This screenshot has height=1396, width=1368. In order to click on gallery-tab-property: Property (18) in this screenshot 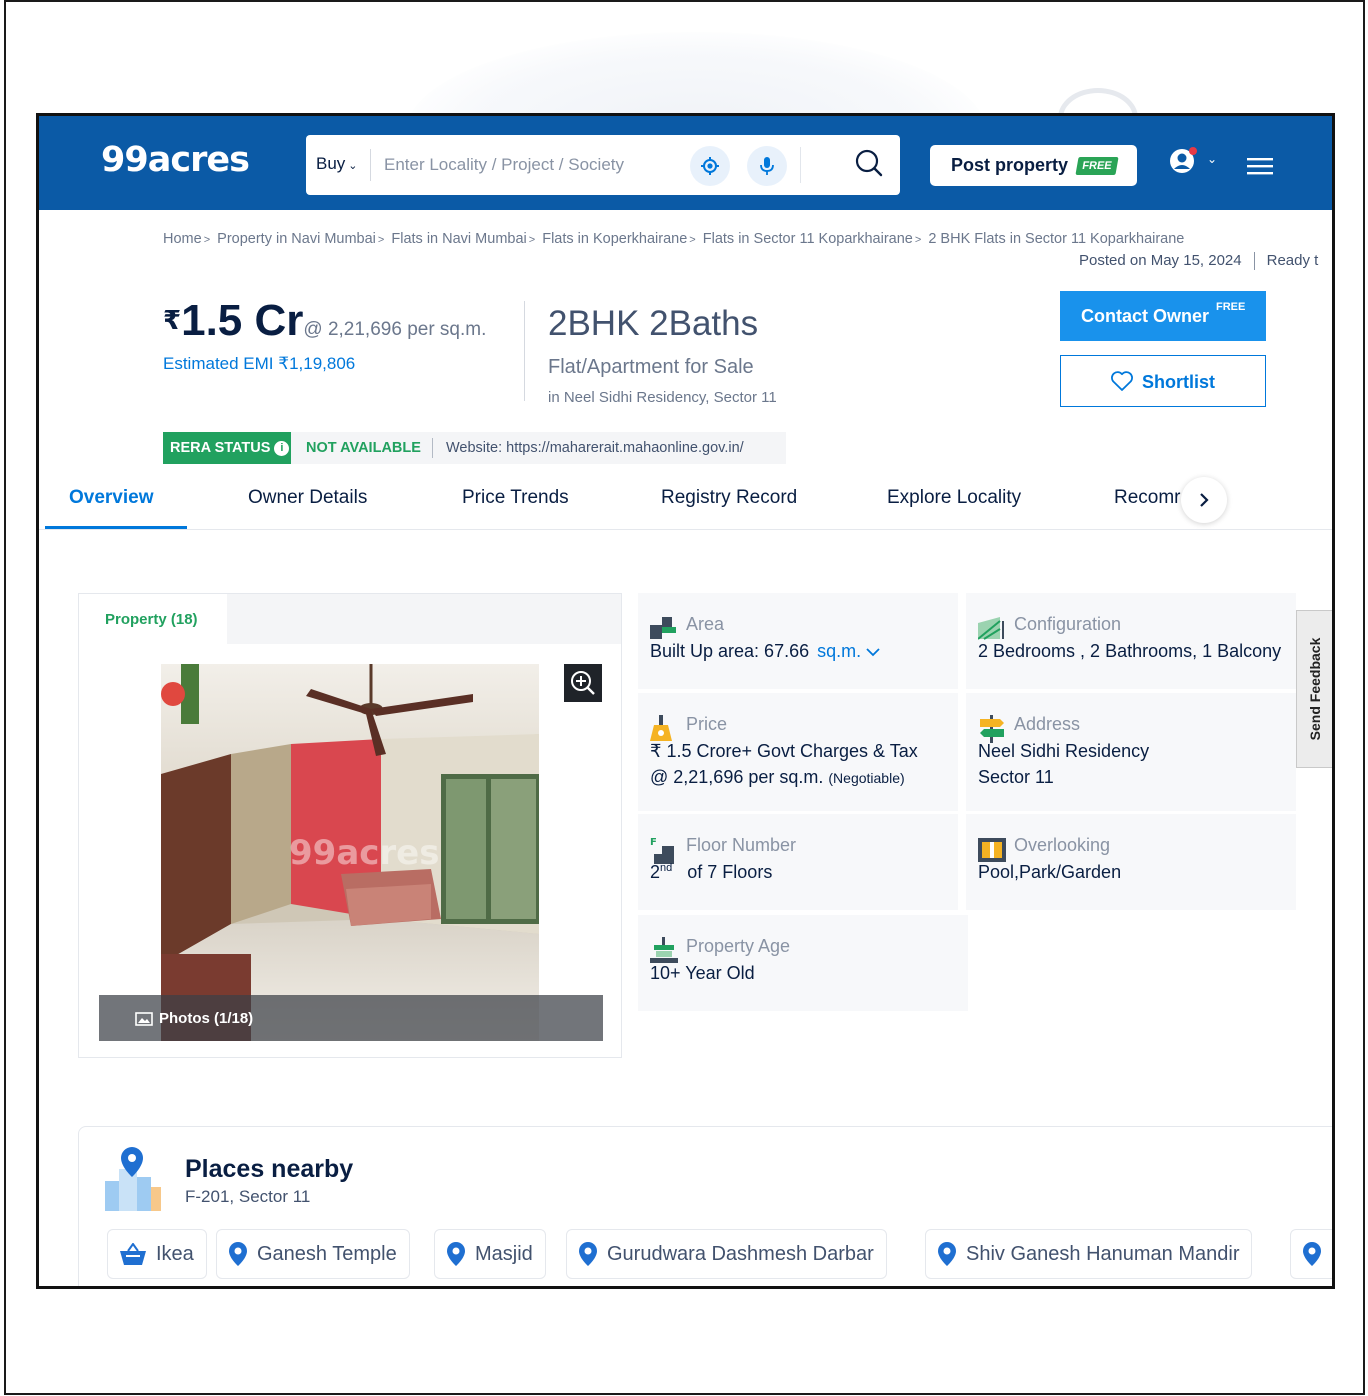, I will do `click(153, 619)`.